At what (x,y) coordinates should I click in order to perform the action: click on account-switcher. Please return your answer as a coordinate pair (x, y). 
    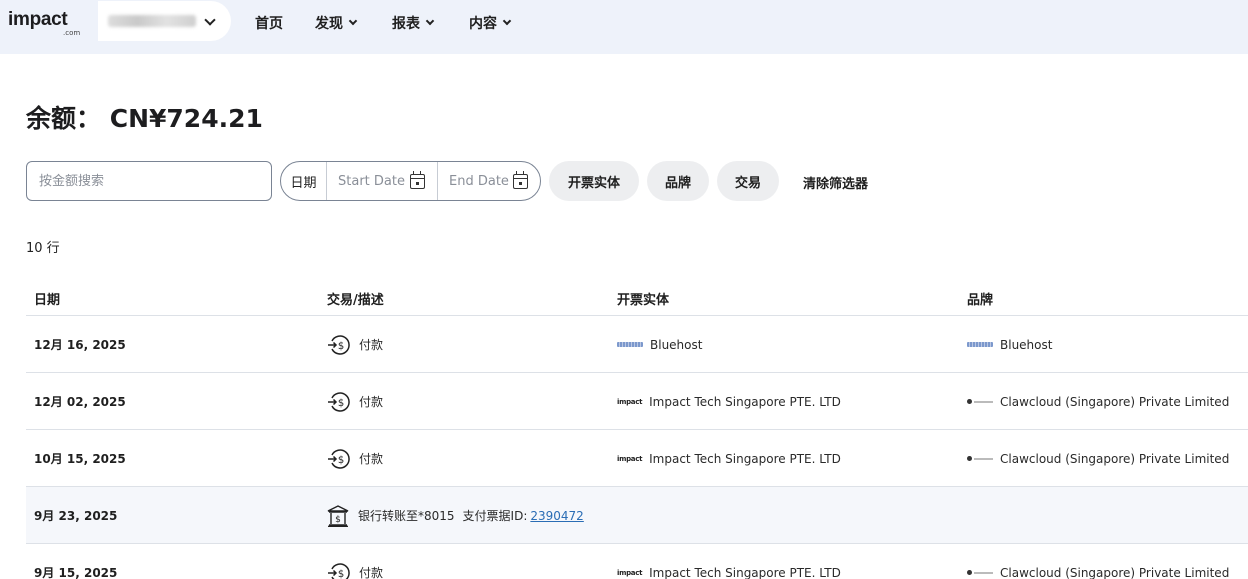
    Looking at the image, I should click on (164, 21).